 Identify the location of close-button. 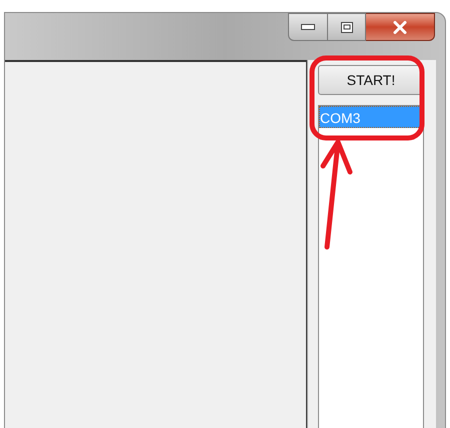
(400, 27).